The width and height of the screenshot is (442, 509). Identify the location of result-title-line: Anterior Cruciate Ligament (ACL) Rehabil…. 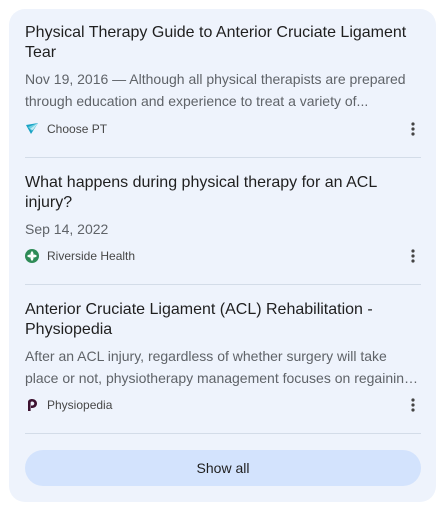
(223, 310).